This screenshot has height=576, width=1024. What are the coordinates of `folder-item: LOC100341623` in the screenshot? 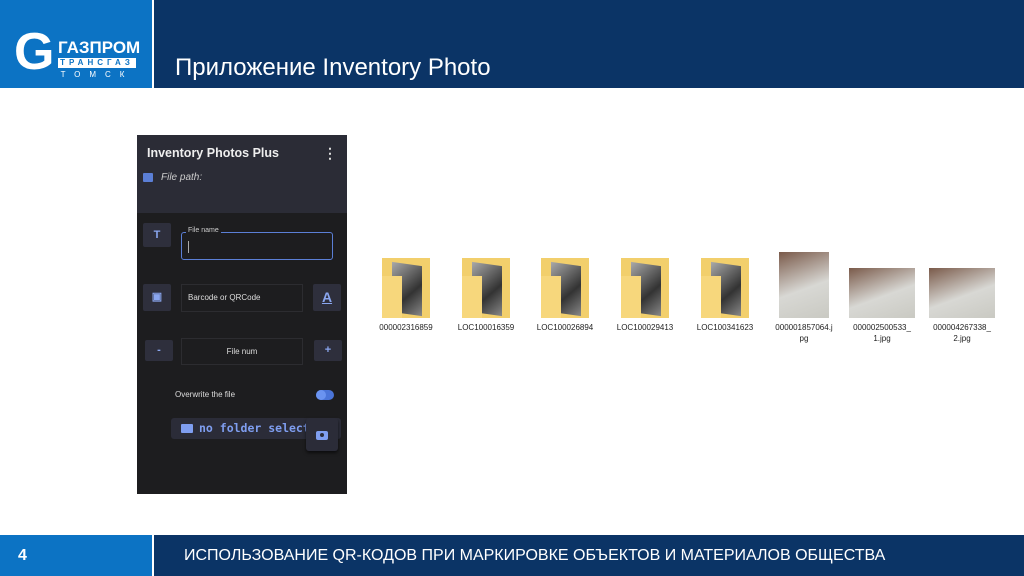 It's located at (725, 292).